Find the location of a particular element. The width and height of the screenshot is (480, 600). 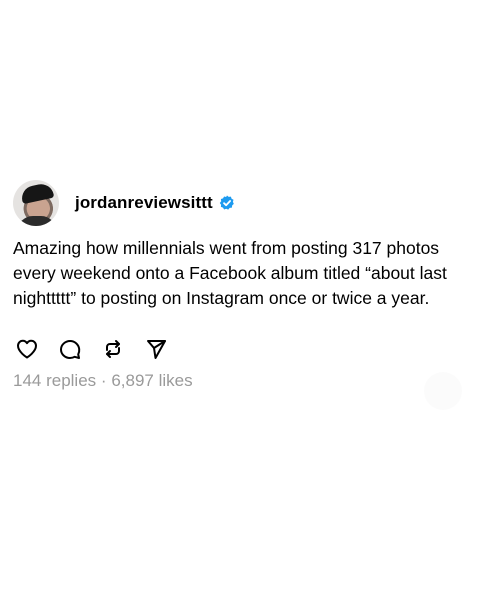

avatar-shirt is located at coordinates (37, 221).